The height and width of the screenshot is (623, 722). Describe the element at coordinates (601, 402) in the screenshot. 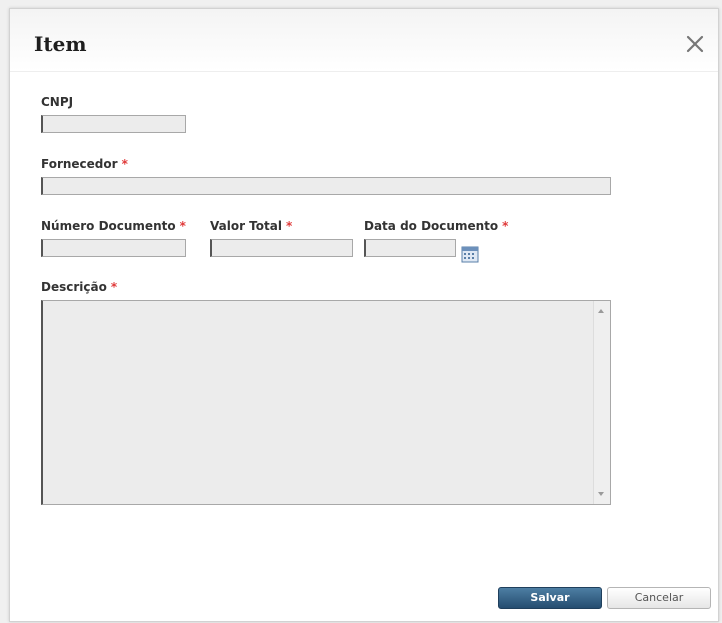

I see `textarea-scrollbar` at that location.